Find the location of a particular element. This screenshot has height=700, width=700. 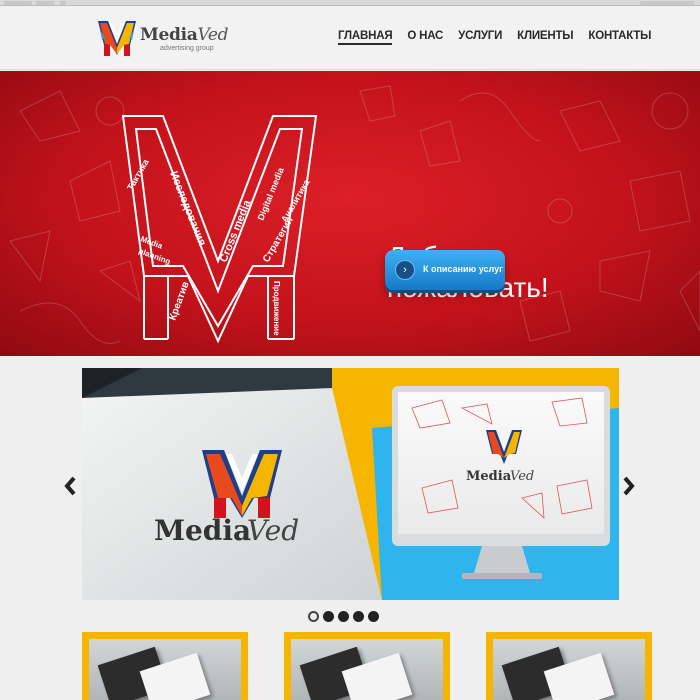

portfolio-thumbnails is located at coordinates (367, 666).